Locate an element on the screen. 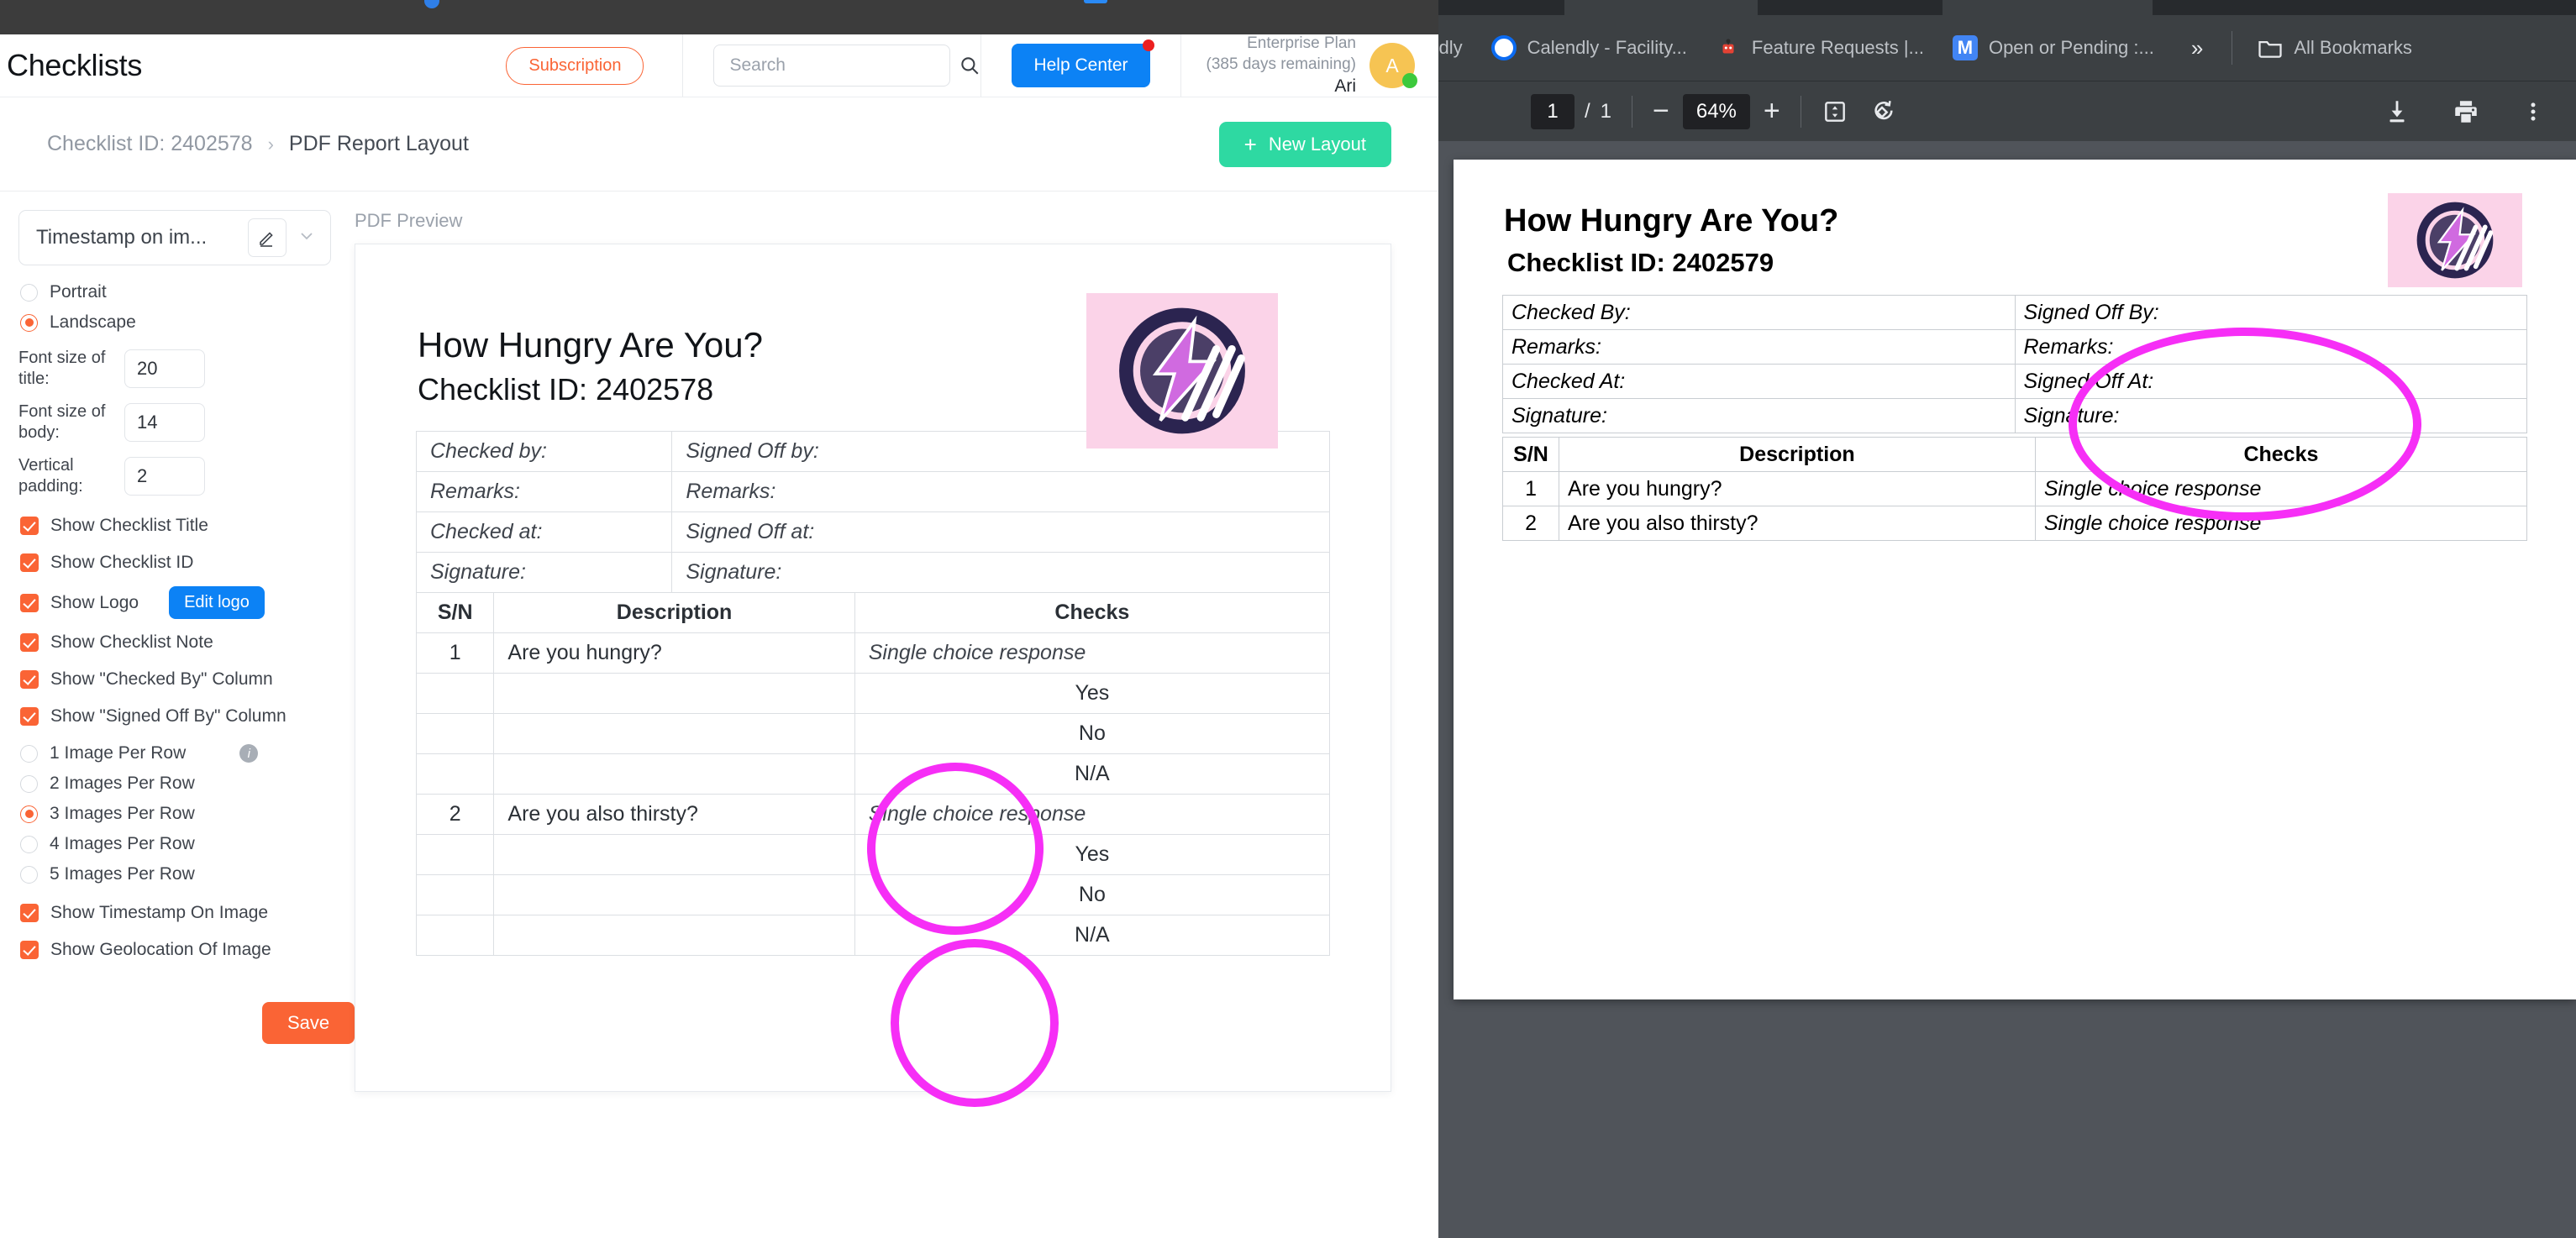 The image size is (2576, 1238). search-input is located at coordinates (843, 65).